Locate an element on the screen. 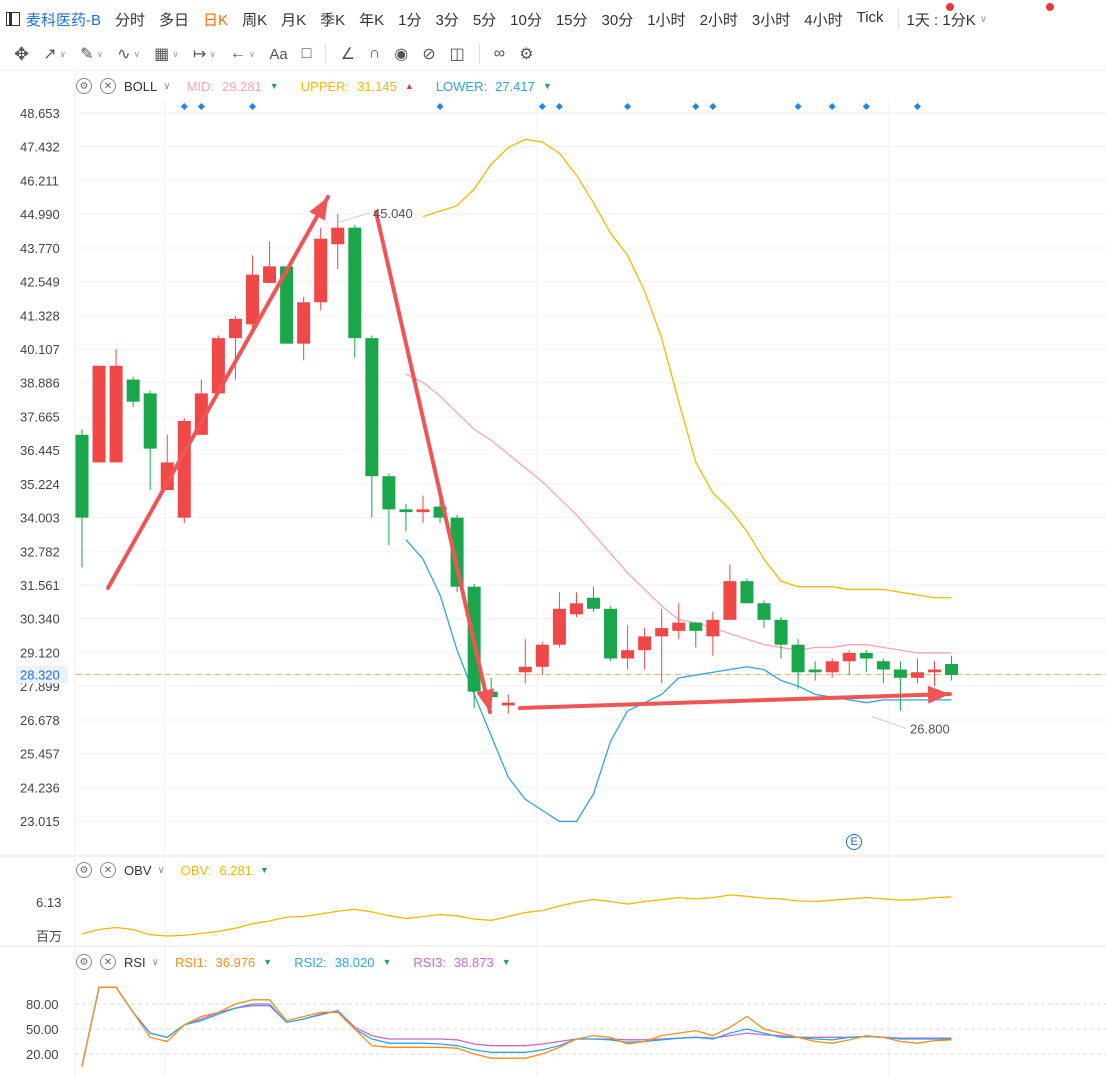  rsi-pane: 80.00 50.00 20.00 is located at coordinates (566, 1026).